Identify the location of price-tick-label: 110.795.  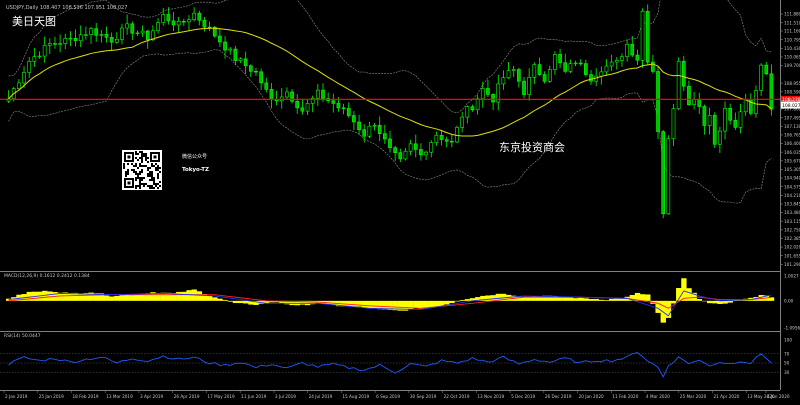
(792, 39).